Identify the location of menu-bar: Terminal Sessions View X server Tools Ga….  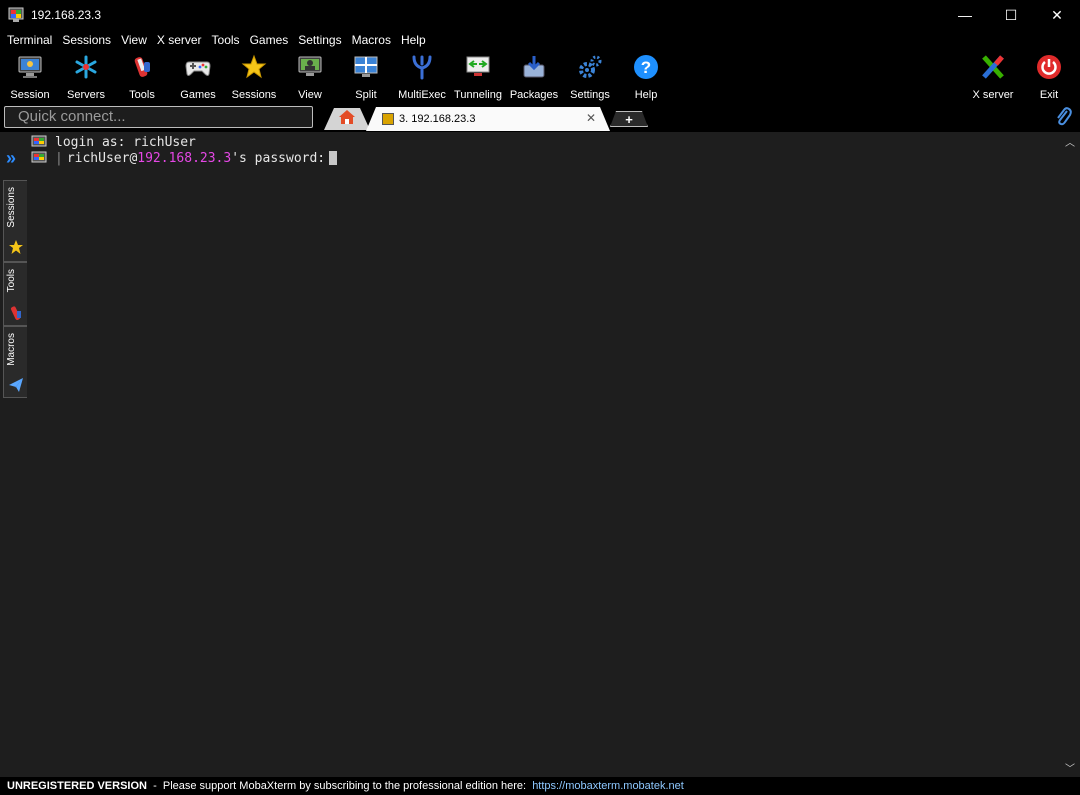
(540, 40).